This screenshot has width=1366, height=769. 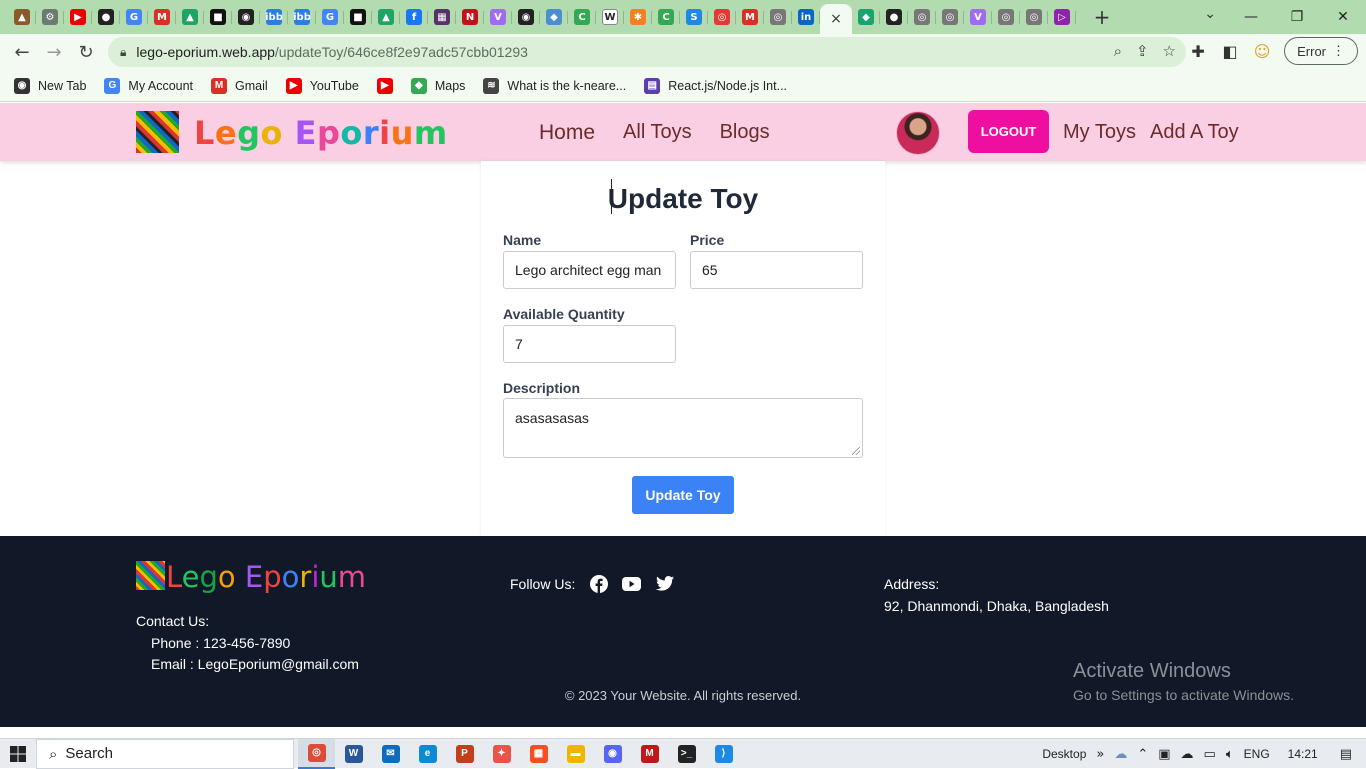 What do you see at coordinates (683, 495) in the screenshot?
I see `update-toy-button: Update Toy` at bounding box center [683, 495].